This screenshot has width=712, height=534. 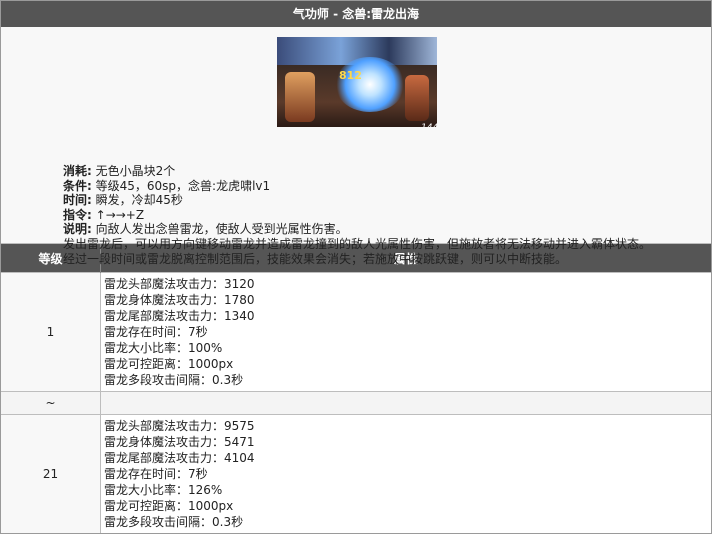 What do you see at coordinates (51, 332) in the screenshot?
I see `level-cell: 1` at bounding box center [51, 332].